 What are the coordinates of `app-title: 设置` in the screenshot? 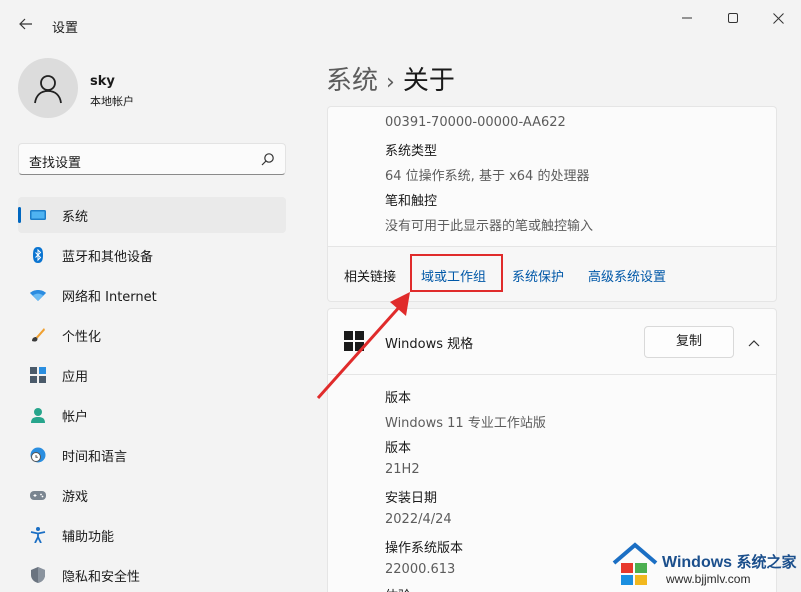 It's located at (65, 28).